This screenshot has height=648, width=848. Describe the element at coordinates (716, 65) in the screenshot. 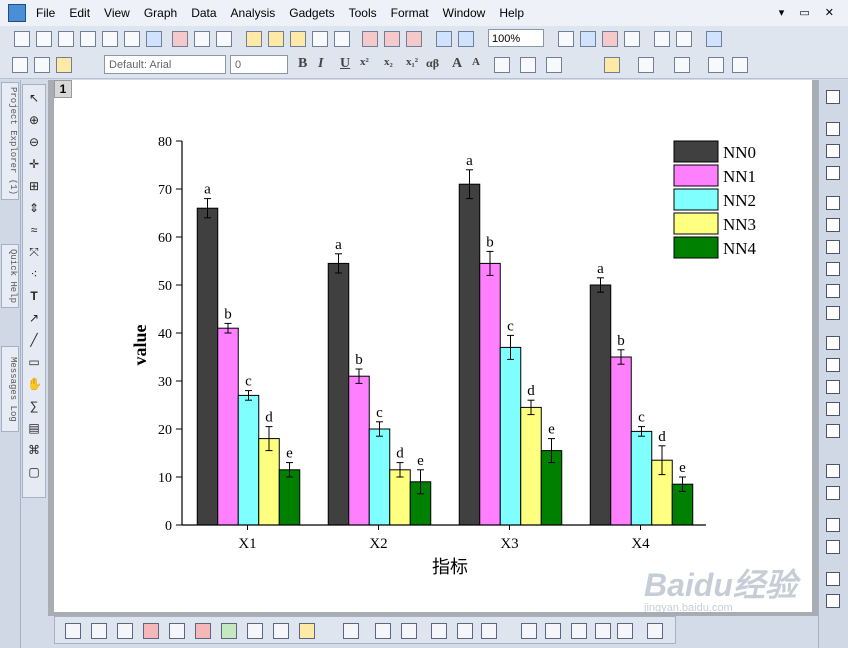

I see `symbol-icon` at that location.